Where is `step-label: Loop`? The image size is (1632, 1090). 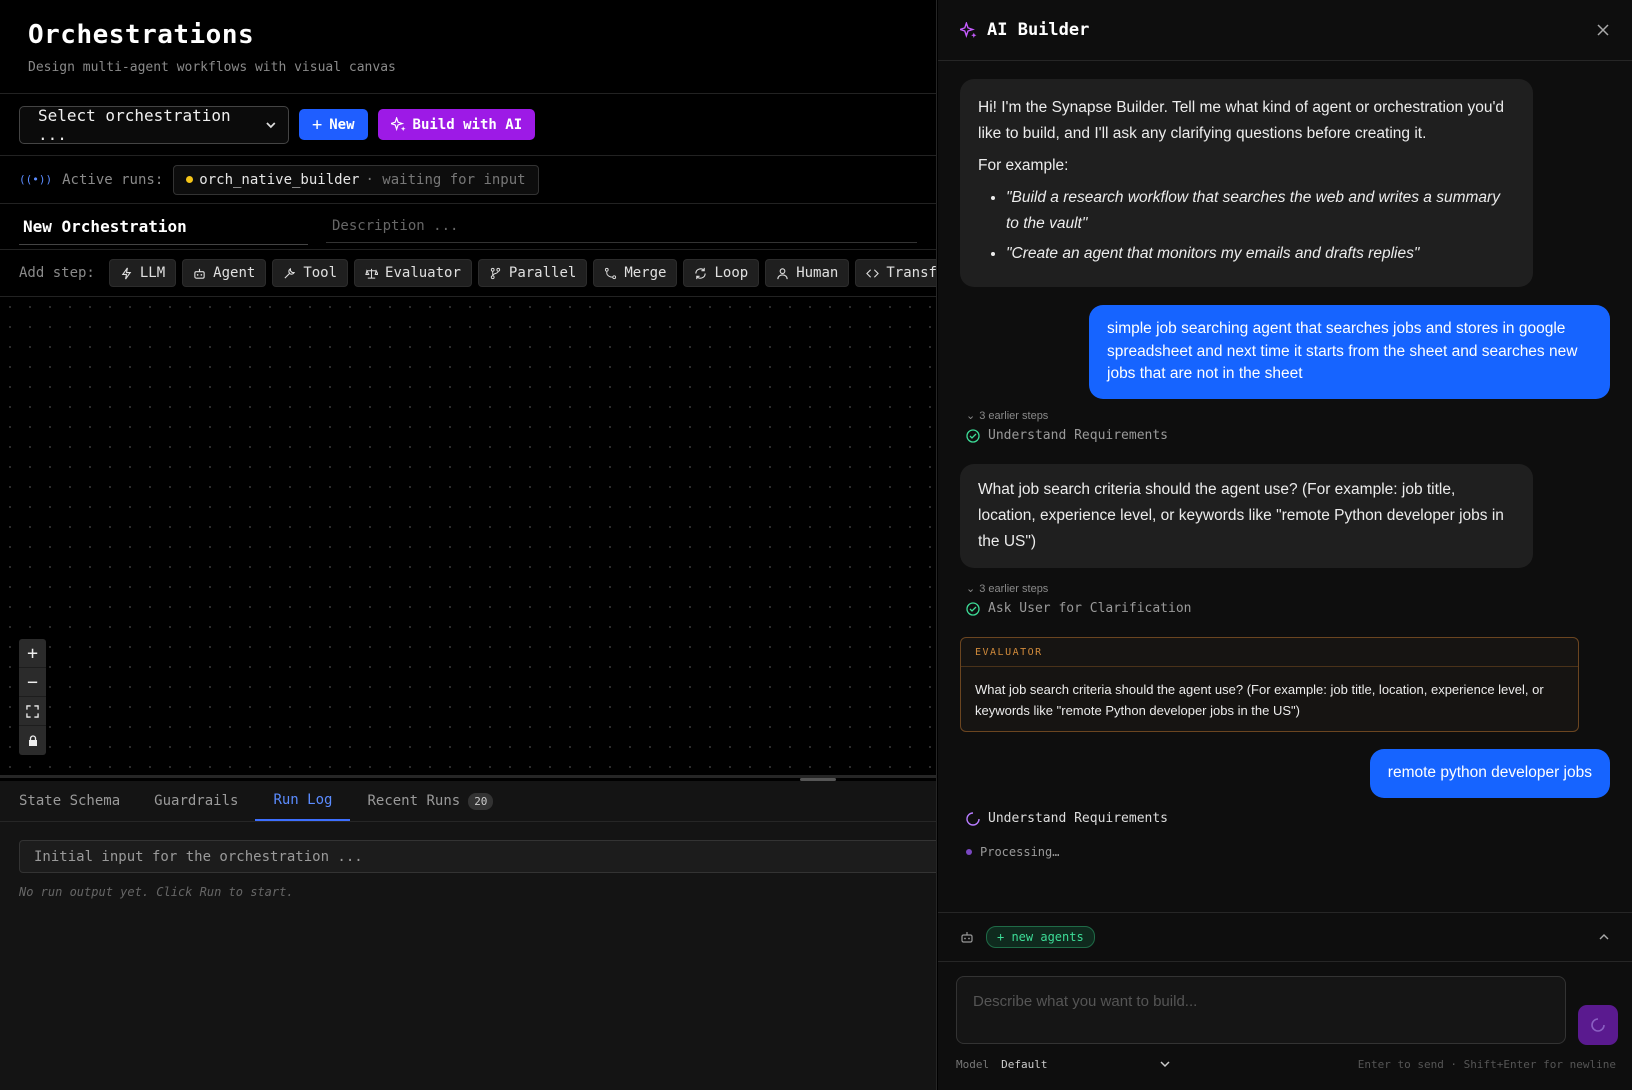 step-label: Loop is located at coordinates (731, 273).